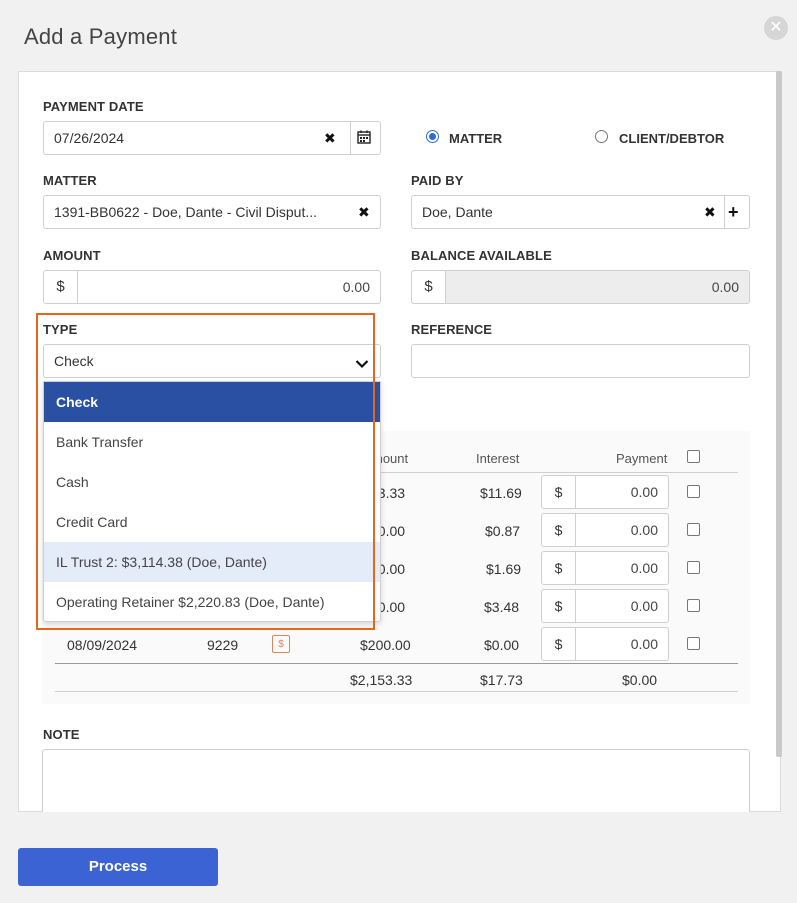 Image resolution: width=797 pixels, height=903 pixels. Describe the element at coordinates (502, 645) in the screenshot. I see `row-interest: $0.00` at that location.